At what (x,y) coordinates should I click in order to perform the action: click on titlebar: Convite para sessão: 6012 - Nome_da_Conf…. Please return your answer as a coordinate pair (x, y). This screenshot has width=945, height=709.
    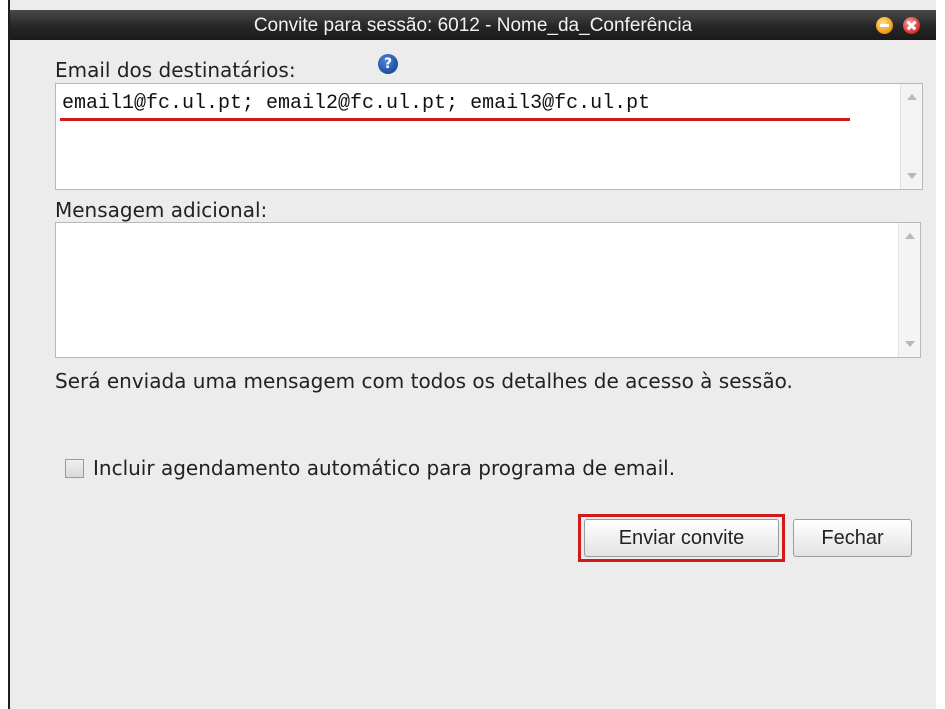
    Looking at the image, I should click on (473, 25).